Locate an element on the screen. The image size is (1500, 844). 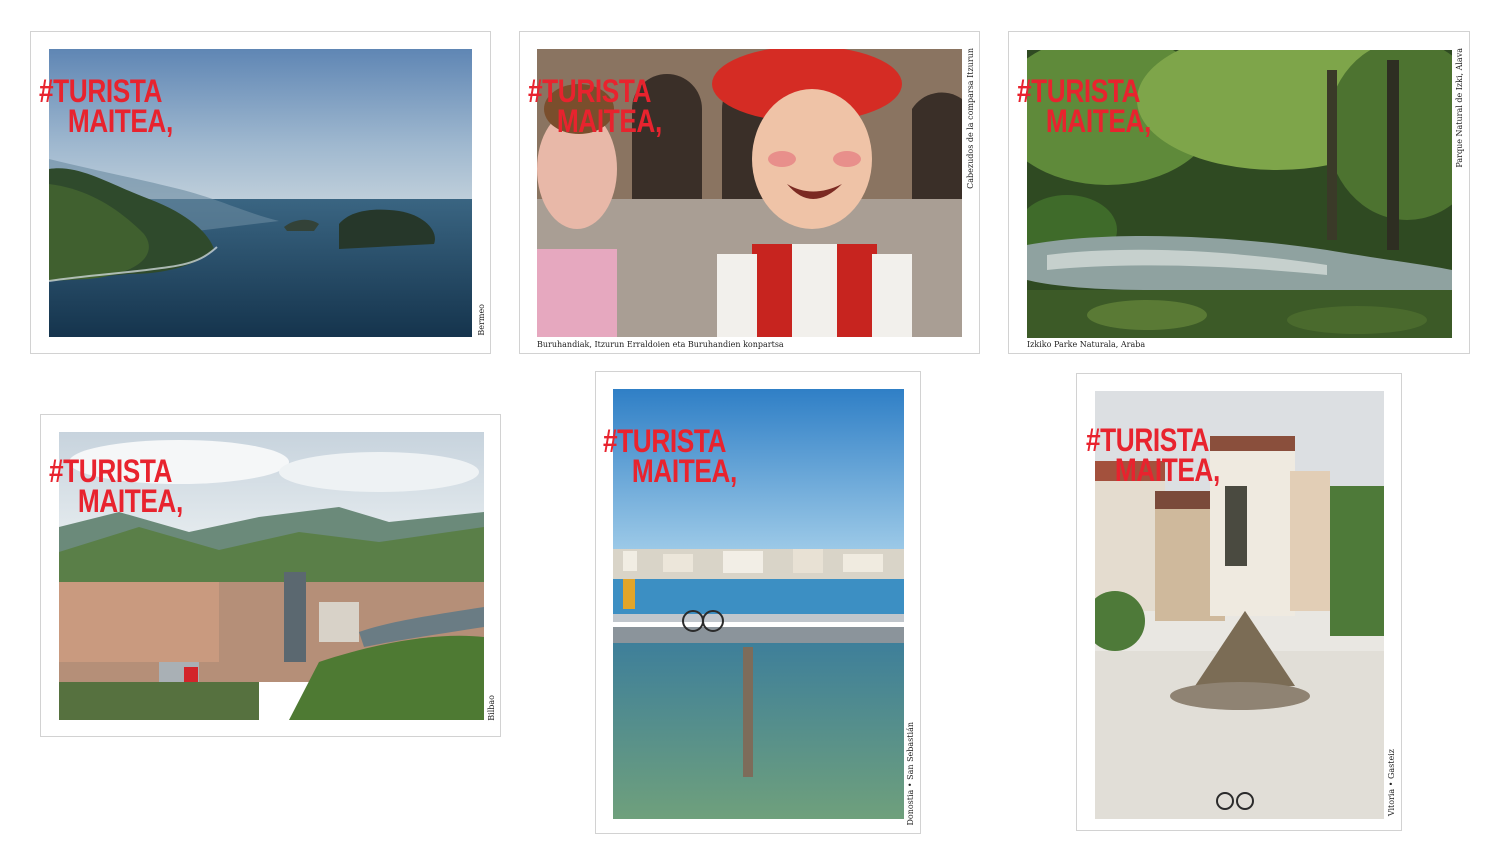
caption-side-izki: Parque Natural de Izki, Álava is located at coordinates (1459, 108).